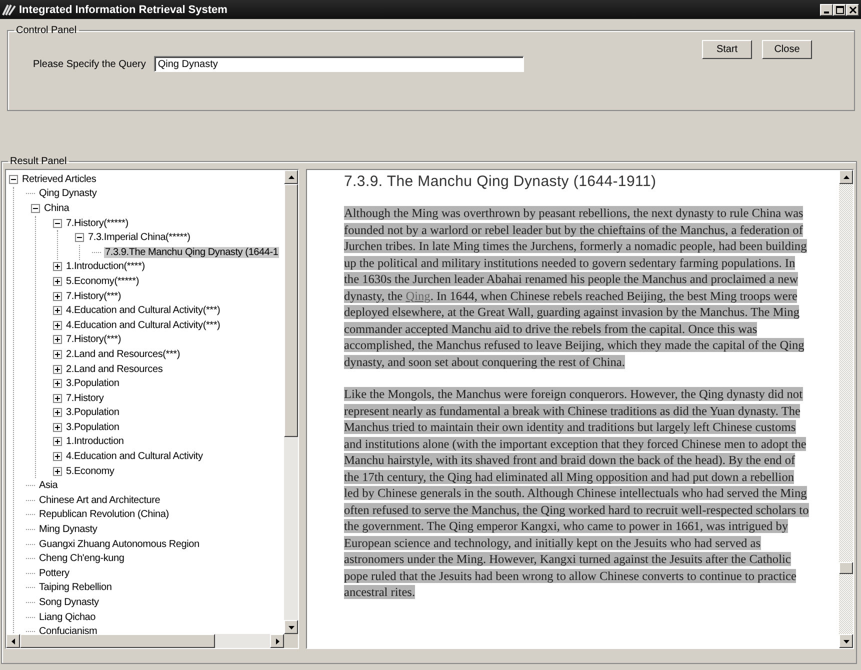  Describe the element at coordinates (69, 602) in the screenshot. I see `tree-item: Song Dynasty` at that location.